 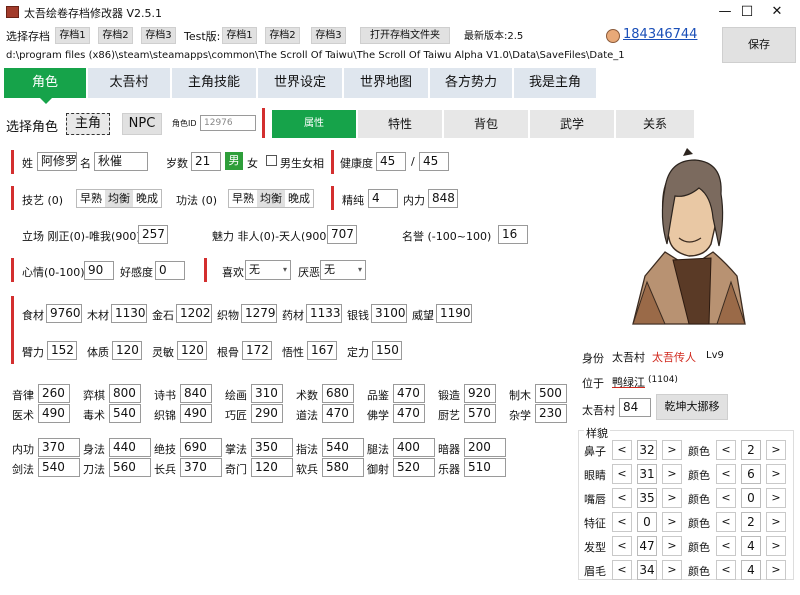 I want to click on appearance-value: 35, so click(x=647, y=498).